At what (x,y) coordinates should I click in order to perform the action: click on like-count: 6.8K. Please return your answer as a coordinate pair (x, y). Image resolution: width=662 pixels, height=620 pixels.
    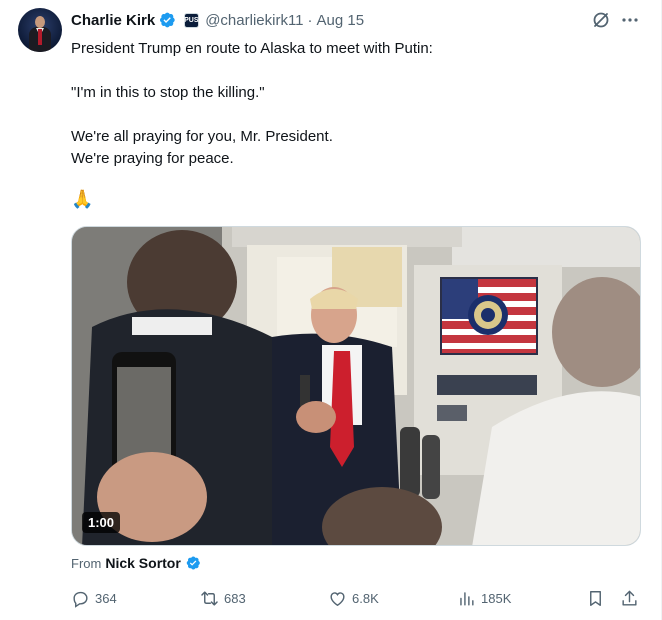
    Looking at the image, I should click on (365, 598).